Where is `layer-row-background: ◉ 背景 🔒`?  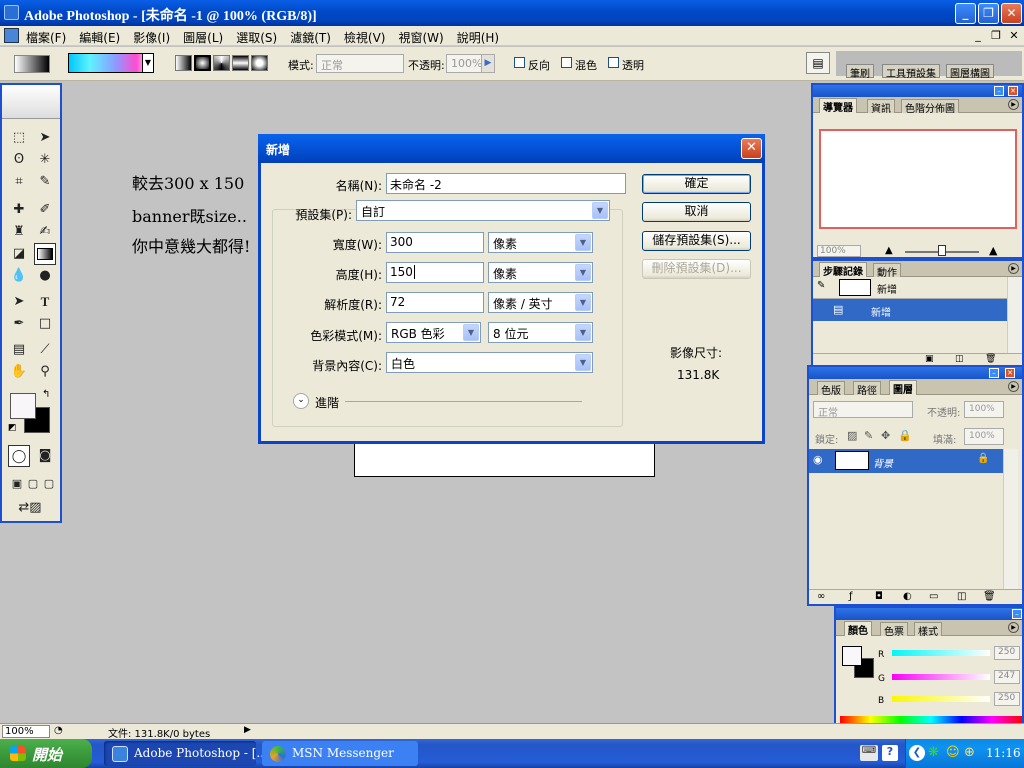 layer-row-background: ◉ 背景 🔒 is located at coordinates (906, 461).